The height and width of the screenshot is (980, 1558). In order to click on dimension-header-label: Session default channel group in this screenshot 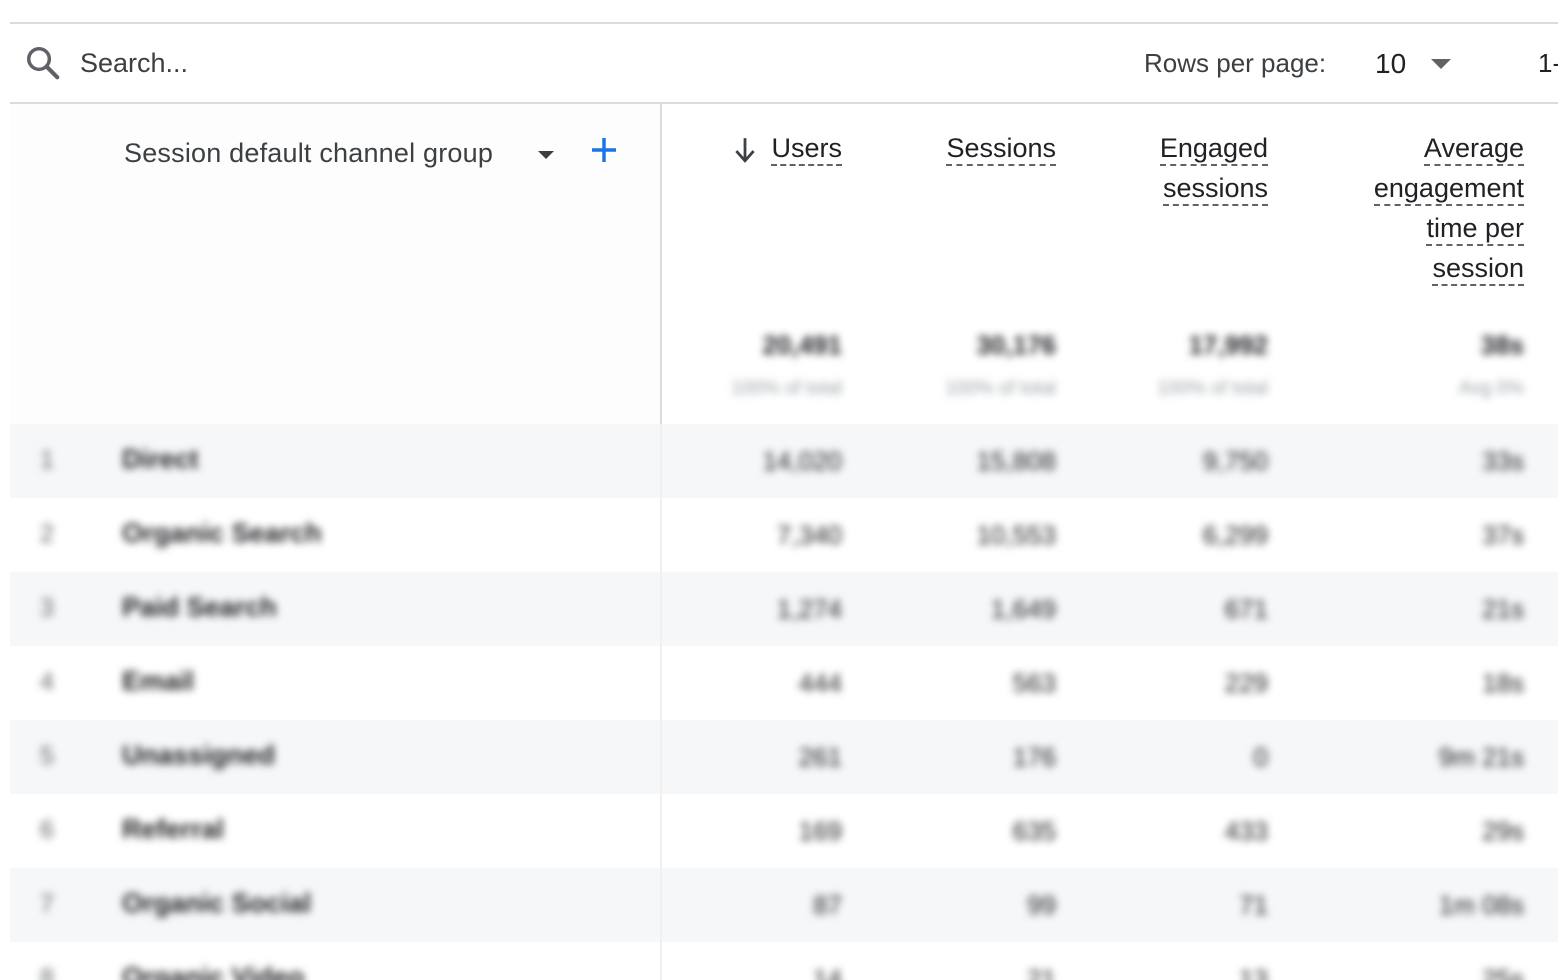, I will do `click(308, 153)`.